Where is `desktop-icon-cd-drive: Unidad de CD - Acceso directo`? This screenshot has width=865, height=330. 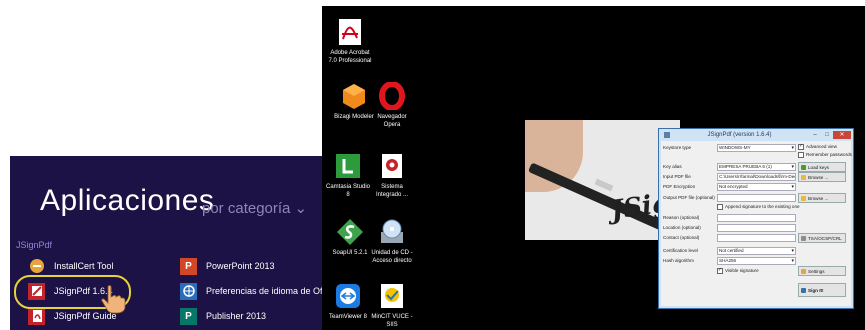
desktop-icon-cd-drive: Unidad de CD - Acceso directo is located at coordinates (392, 241).